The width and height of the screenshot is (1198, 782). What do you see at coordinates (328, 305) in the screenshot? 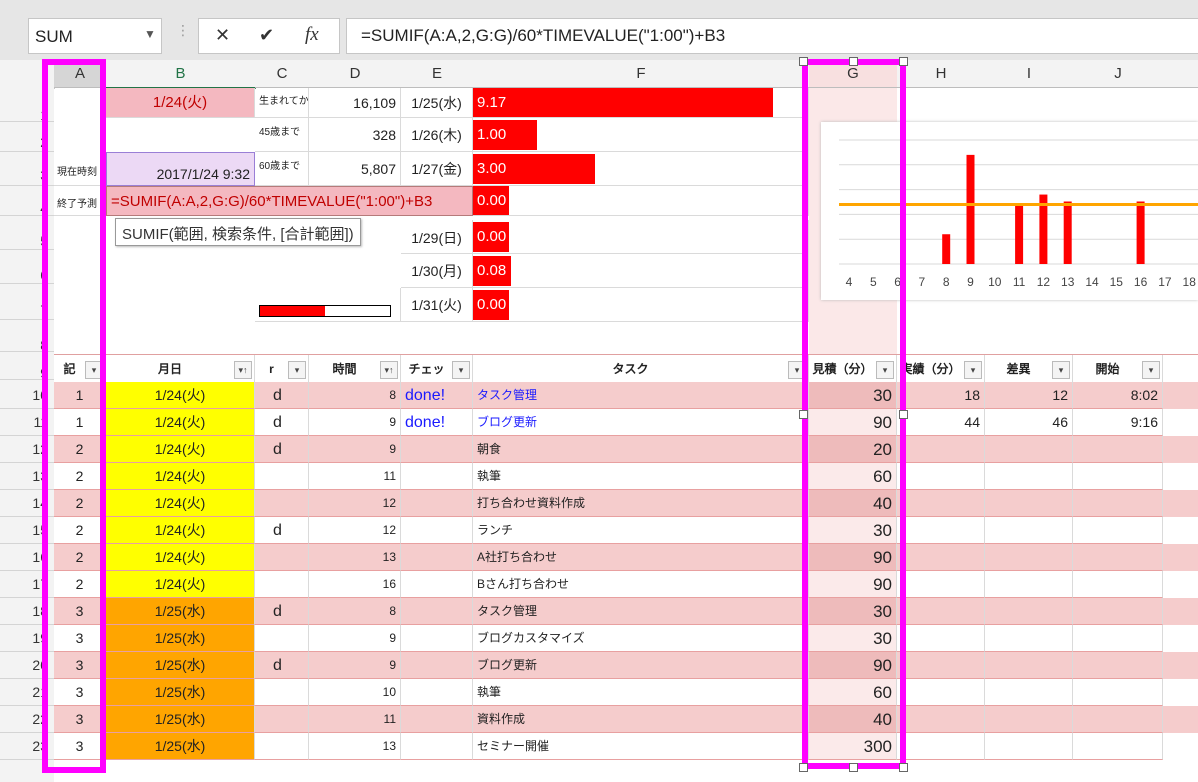
I see `cell-c7-progress` at bounding box center [328, 305].